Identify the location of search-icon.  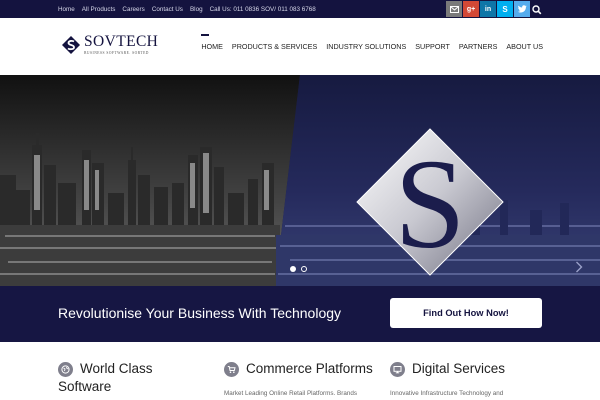
(537, 9).